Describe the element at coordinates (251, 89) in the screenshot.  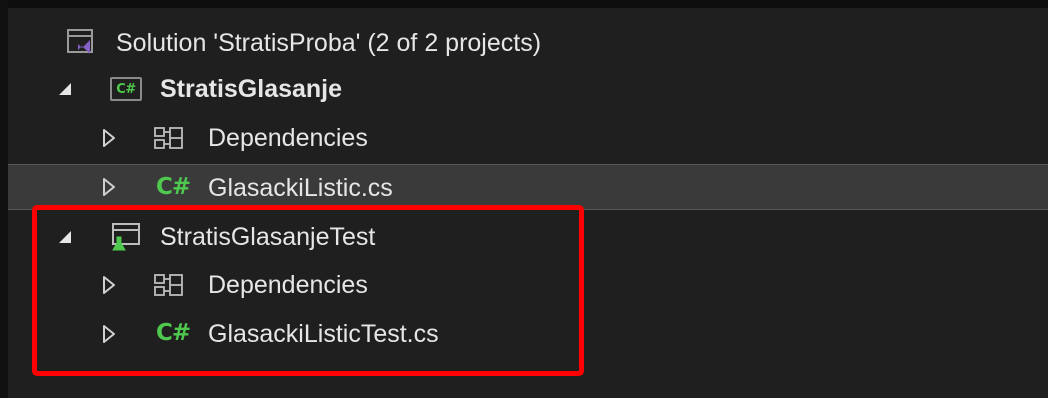
I see `project-label: StratisGlasanje` at that location.